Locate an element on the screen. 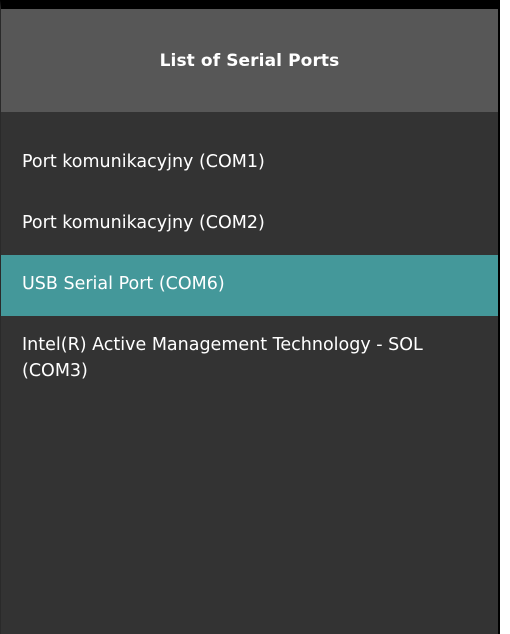  panel-title: List of Serial Ports is located at coordinates (249, 60).